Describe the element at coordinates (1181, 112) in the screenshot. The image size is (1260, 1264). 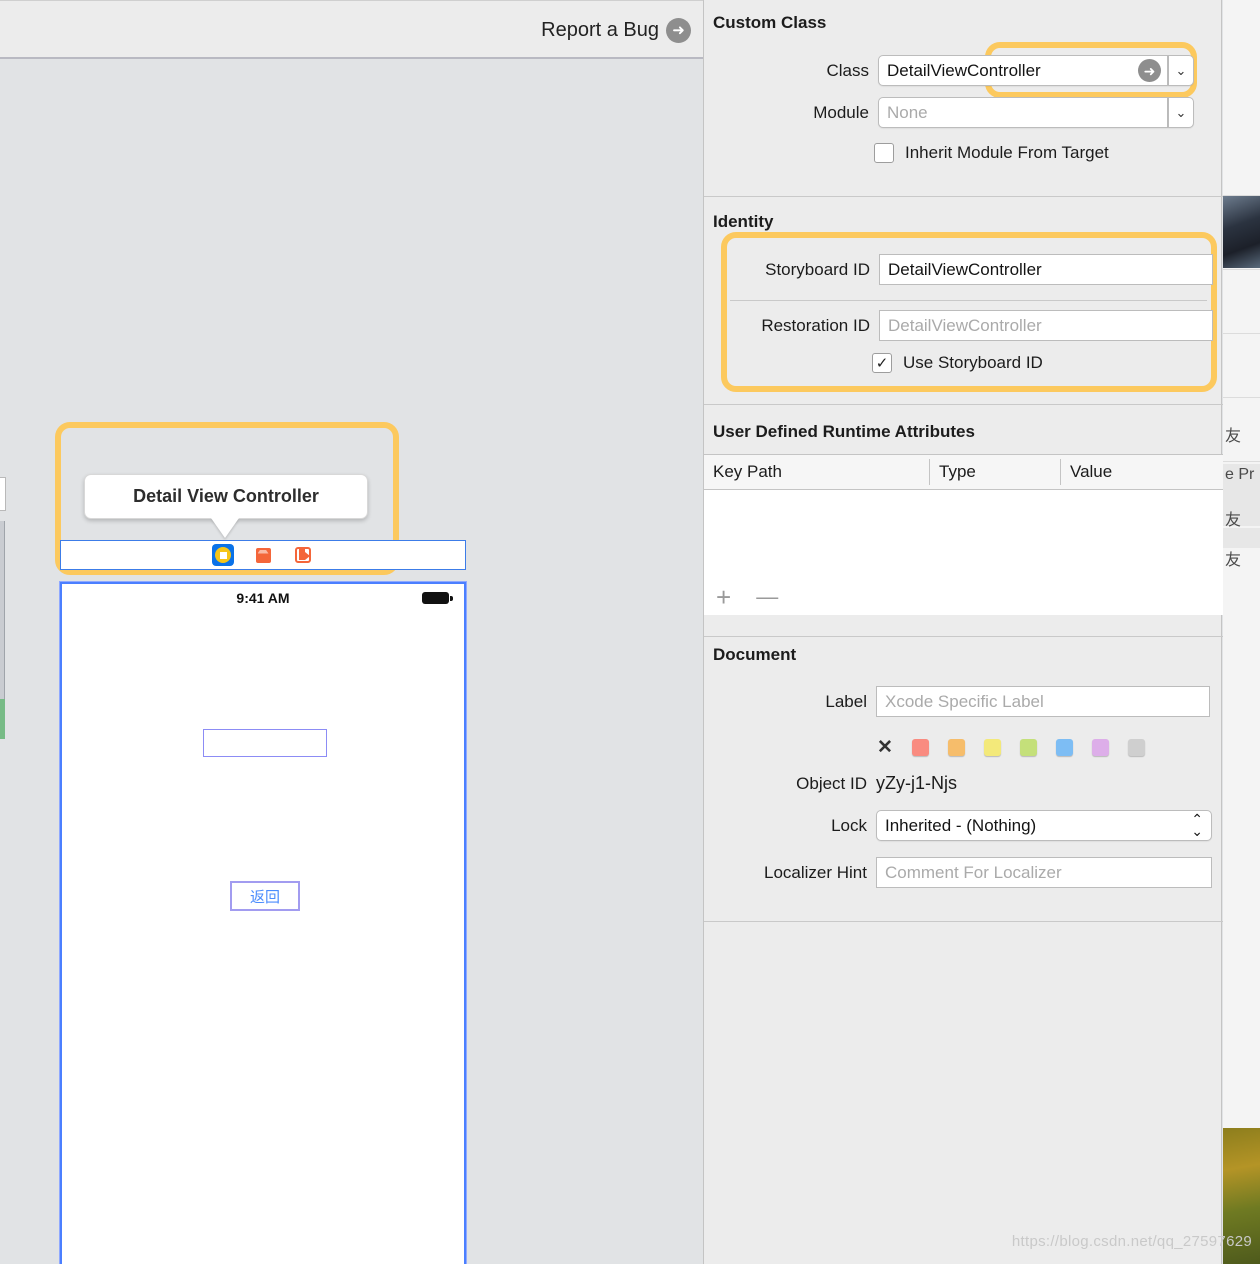
I see `module-dropdown-chevron-down-icon: ⌄` at that location.